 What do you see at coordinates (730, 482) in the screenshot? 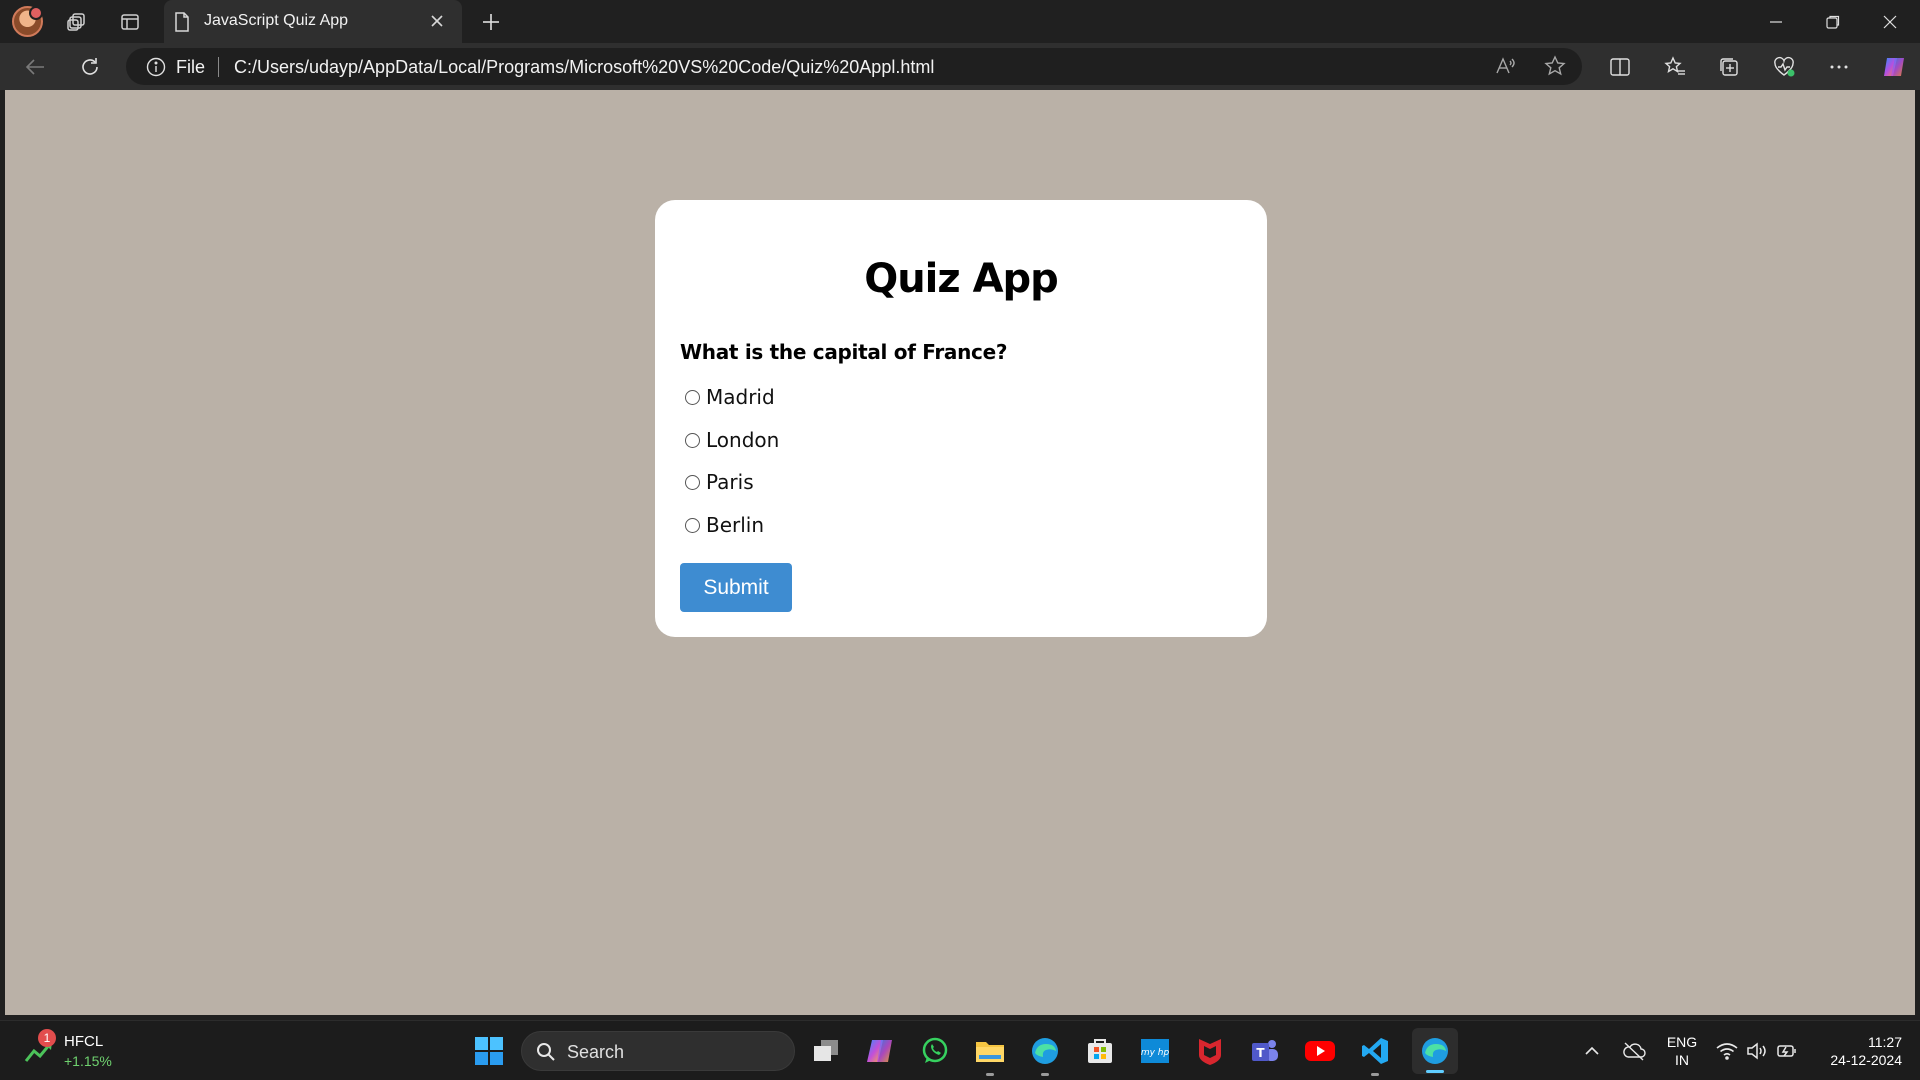
I see `option-label: Paris` at bounding box center [730, 482].